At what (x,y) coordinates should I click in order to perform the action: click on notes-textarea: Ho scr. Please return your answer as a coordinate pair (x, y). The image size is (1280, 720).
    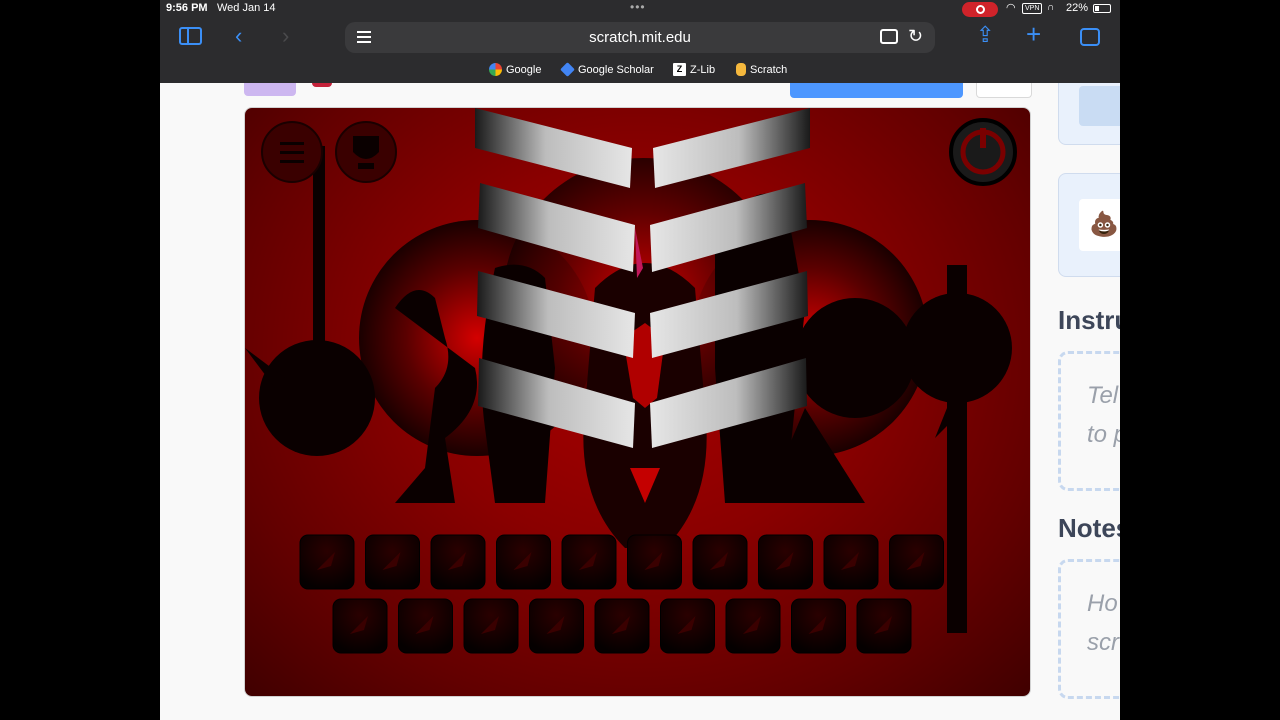
    Looking at the image, I should click on (1089, 629).